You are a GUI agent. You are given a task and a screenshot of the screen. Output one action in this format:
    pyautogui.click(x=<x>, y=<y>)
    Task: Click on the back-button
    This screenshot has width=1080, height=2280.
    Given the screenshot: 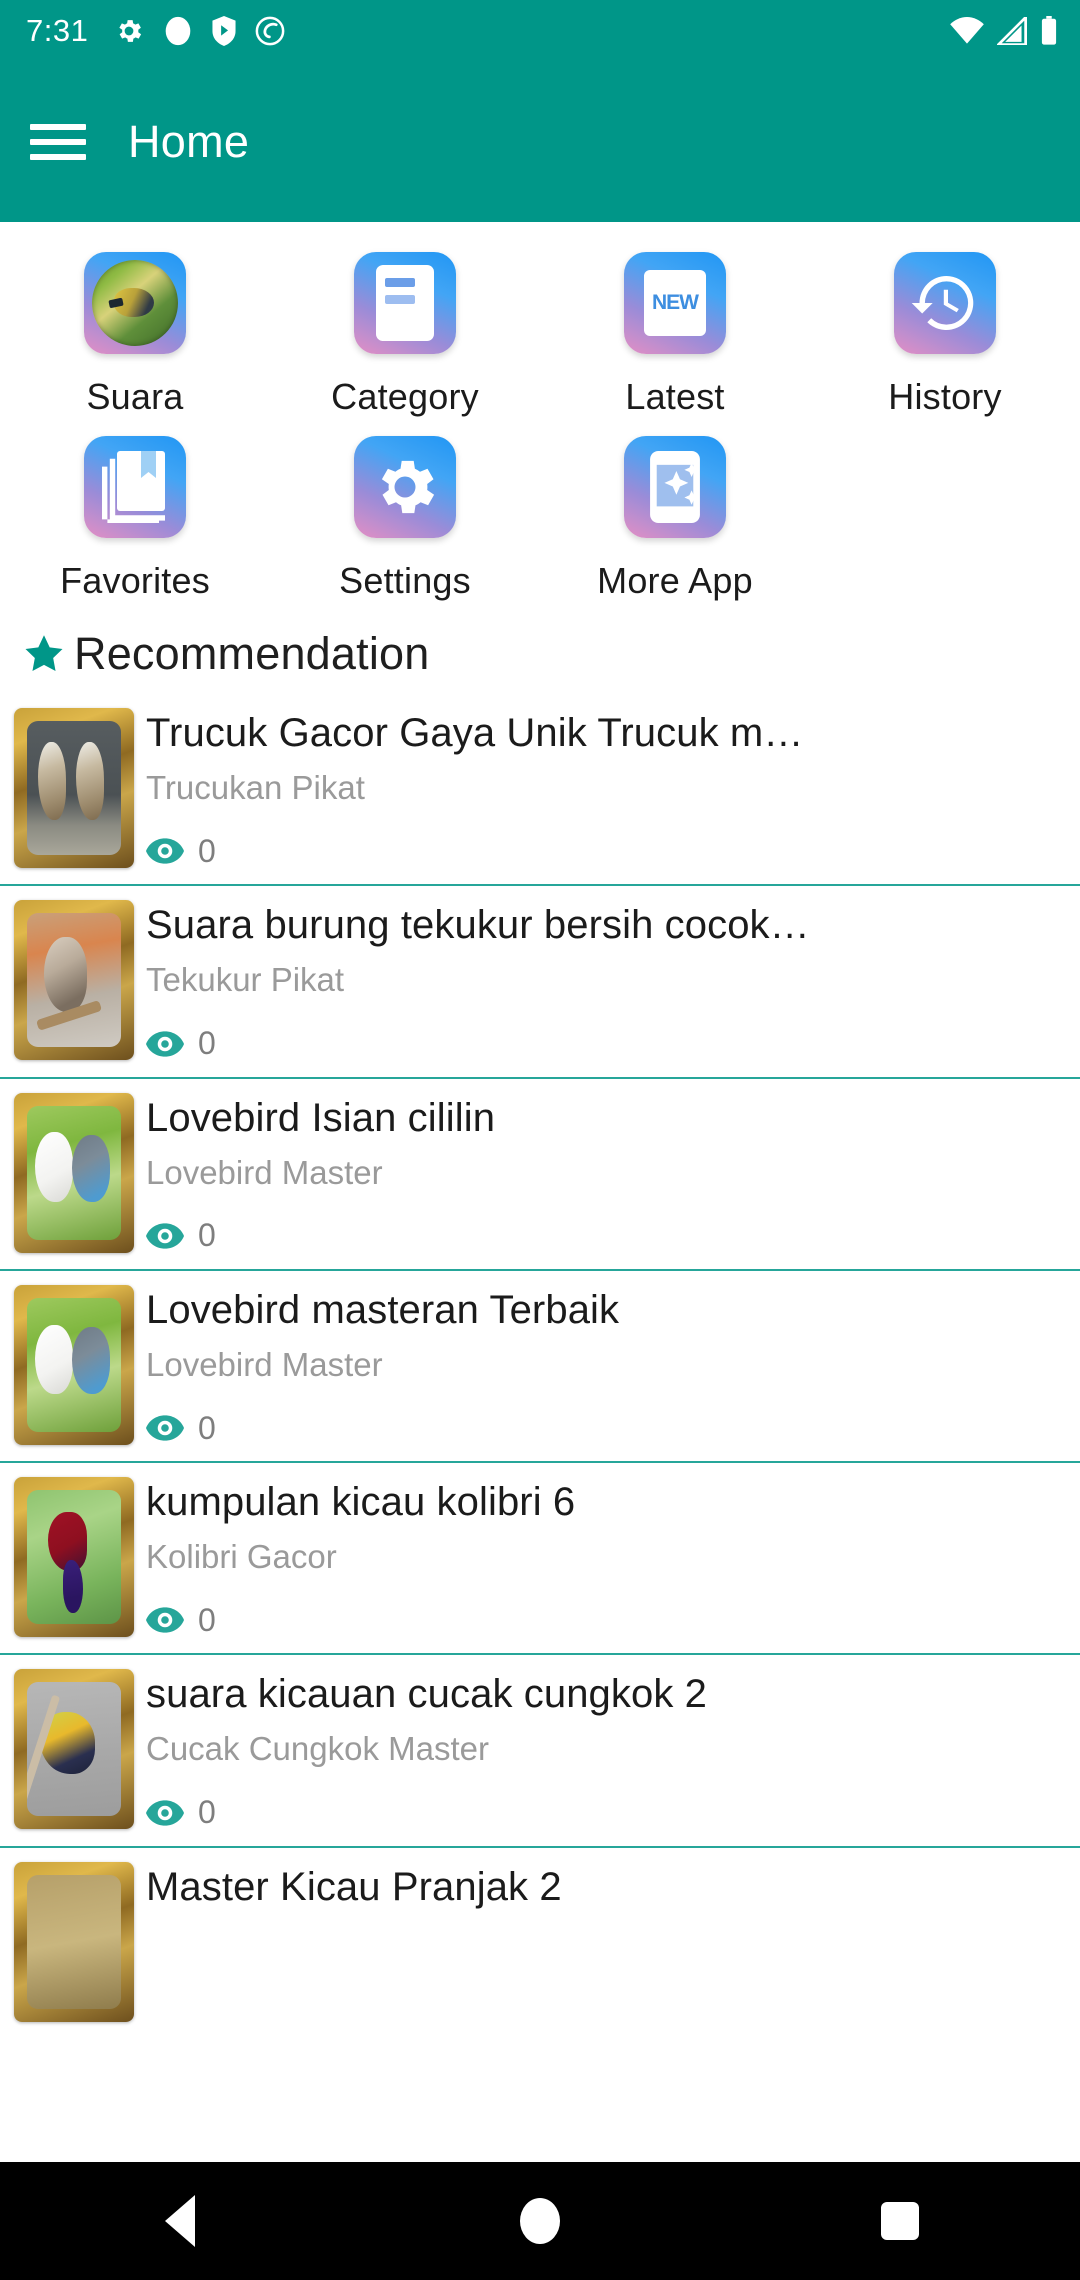 What is the action you would take?
    pyautogui.click(x=180, y=2221)
    